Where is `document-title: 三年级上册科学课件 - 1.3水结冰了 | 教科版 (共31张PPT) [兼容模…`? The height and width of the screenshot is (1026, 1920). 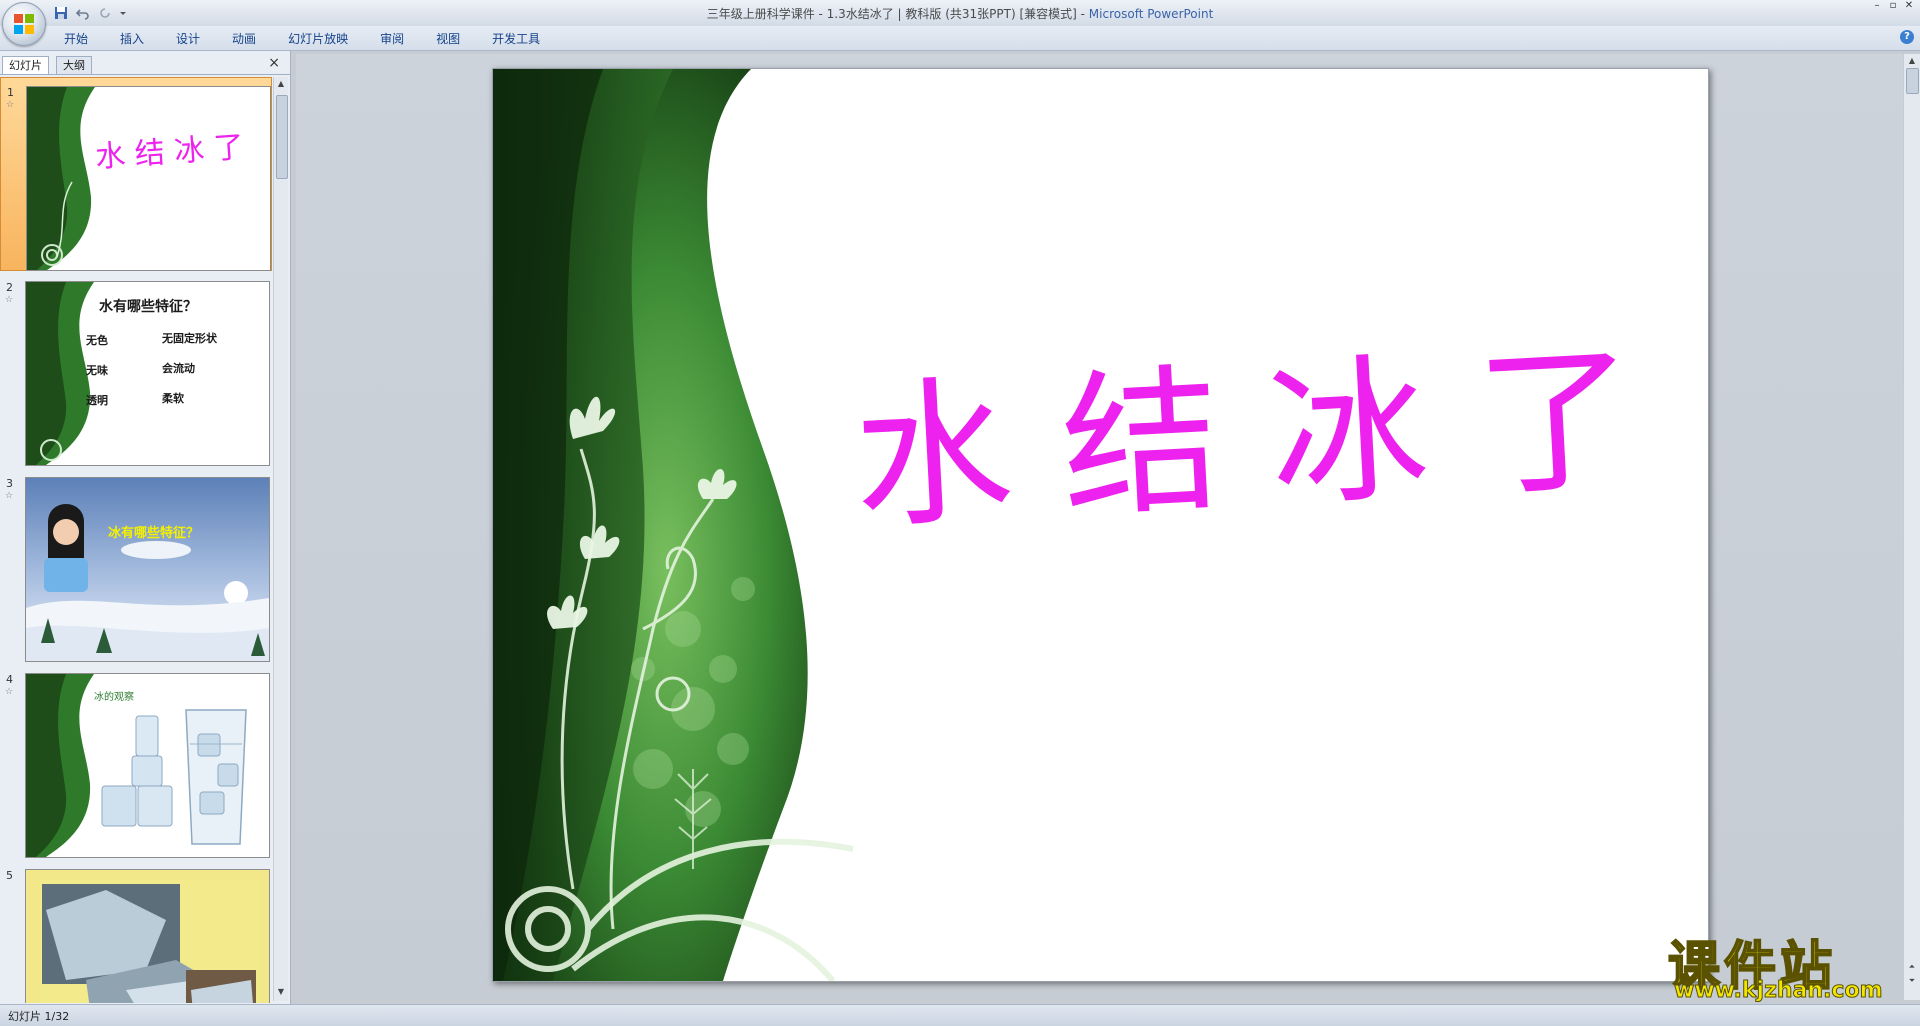 document-title: 三年级上册科学课件 - 1.3水结冰了 | 教科版 (共31张PPT) [兼容模… is located at coordinates (897, 14).